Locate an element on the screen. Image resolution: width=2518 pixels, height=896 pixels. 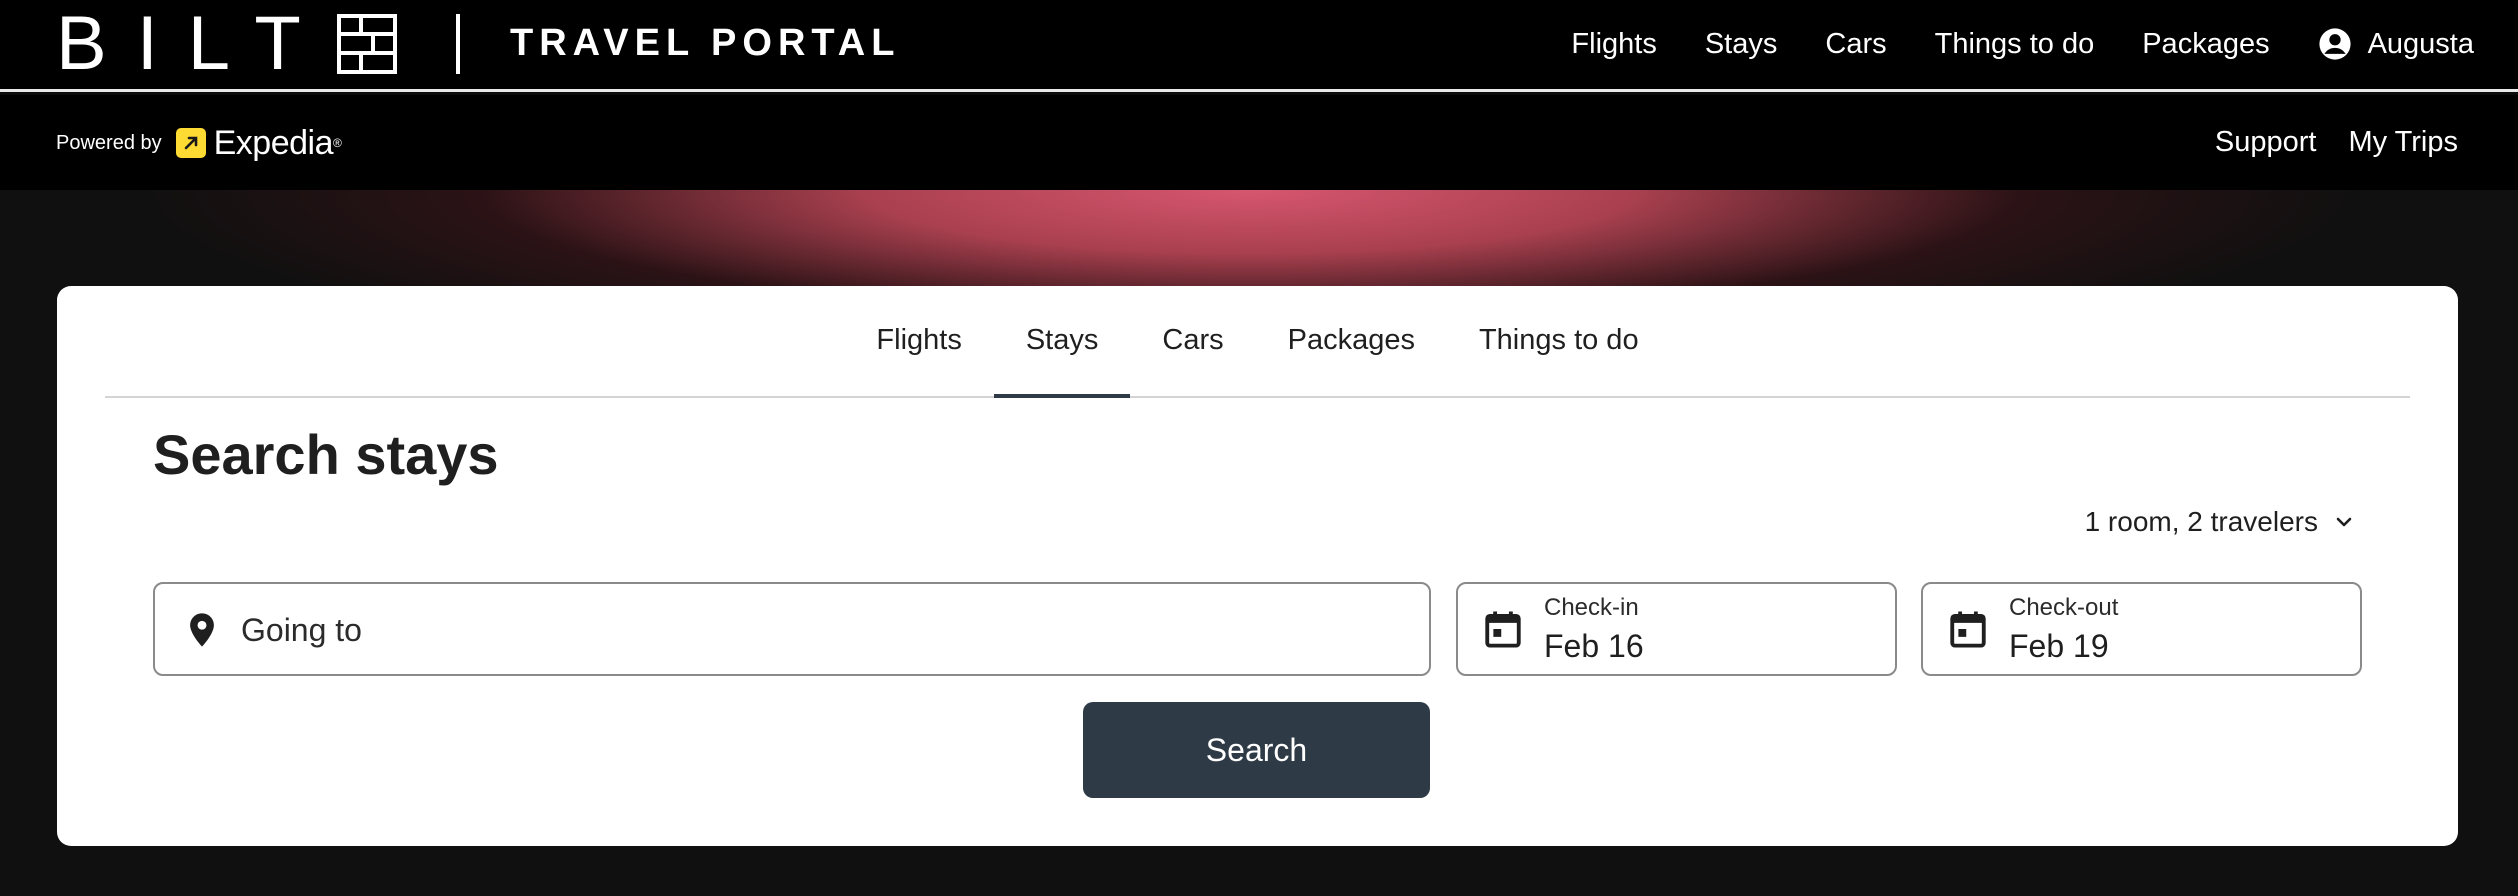
sub-nav: Support My Trips is located at coordinates (2320, 142).